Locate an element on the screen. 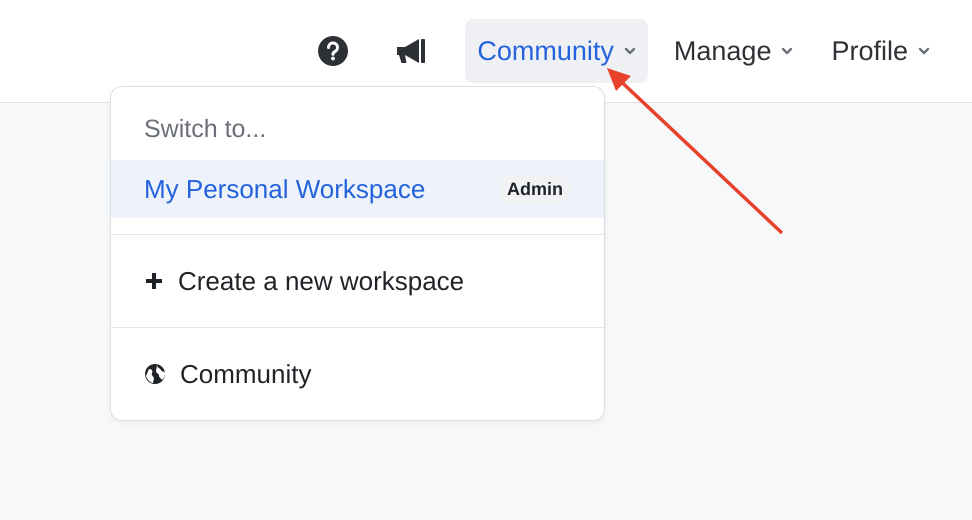 Image resolution: width=972 pixels, height=520 pixels. plus-icon is located at coordinates (154, 281).